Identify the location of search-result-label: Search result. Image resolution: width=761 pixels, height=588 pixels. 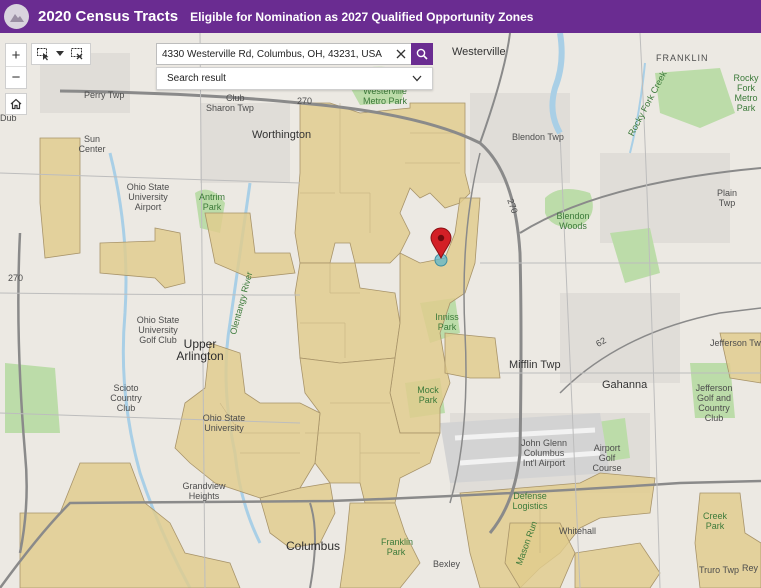
(196, 78).